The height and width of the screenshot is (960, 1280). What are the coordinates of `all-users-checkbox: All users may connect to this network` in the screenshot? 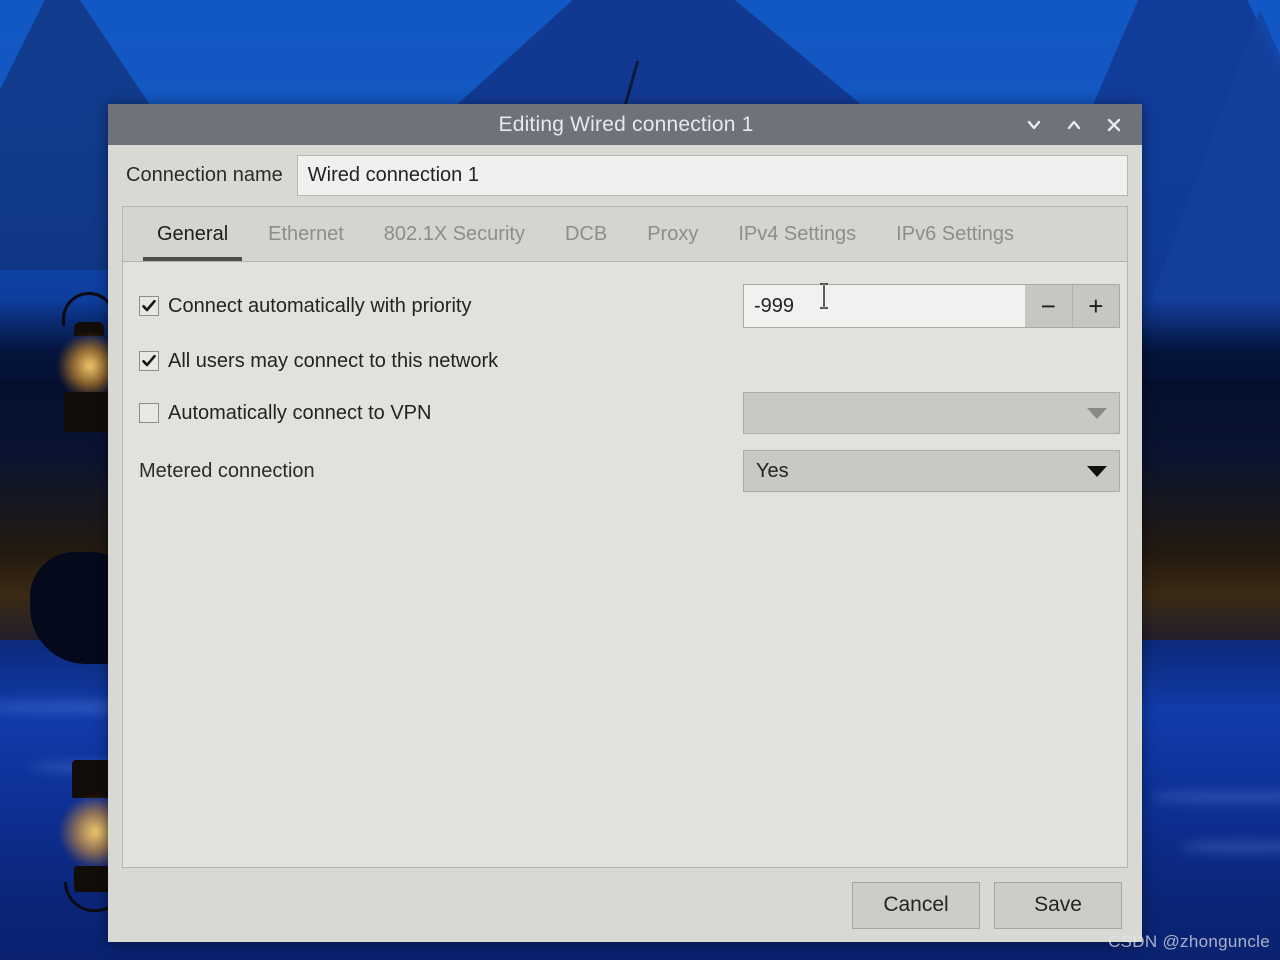 It's located at (318, 361).